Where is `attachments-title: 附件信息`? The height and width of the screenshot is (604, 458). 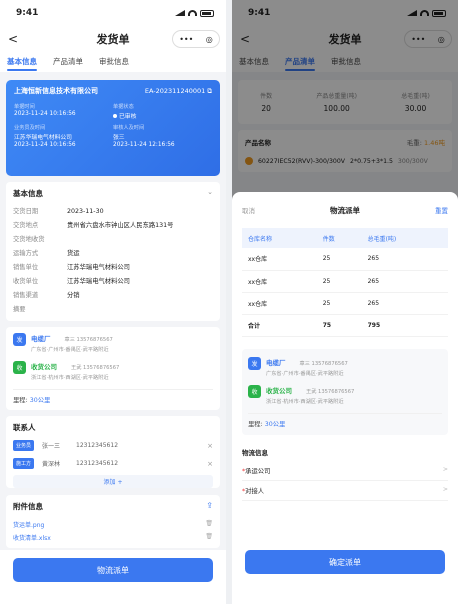 attachments-title: 附件信息 is located at coordinates (28, 506).